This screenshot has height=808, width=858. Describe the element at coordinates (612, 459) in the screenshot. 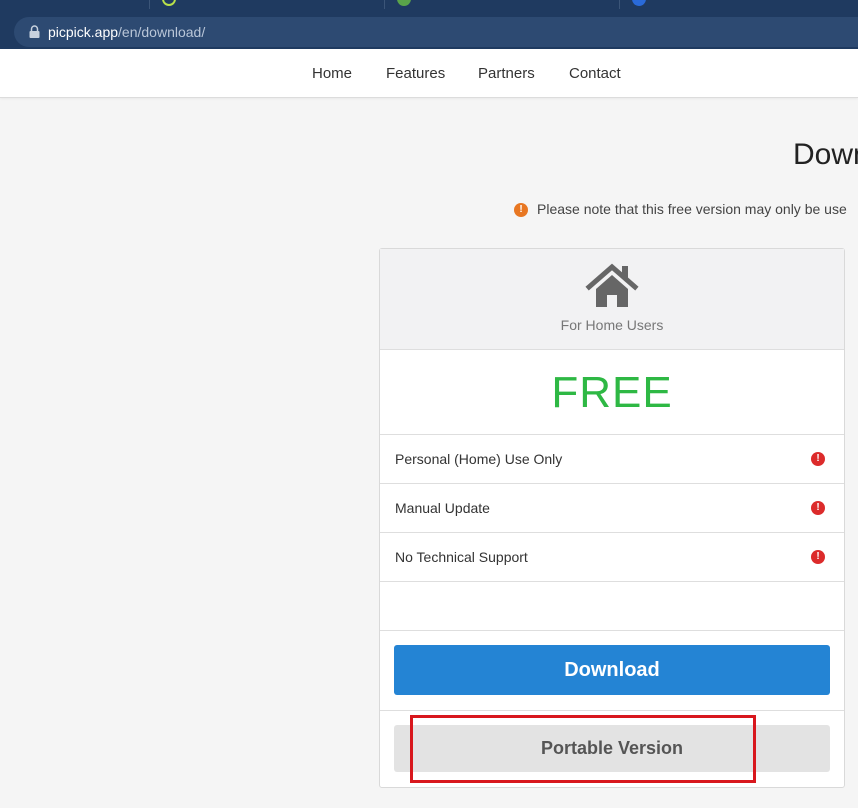

I see `feature-item: Personal (Home) Use Only !` at that location.